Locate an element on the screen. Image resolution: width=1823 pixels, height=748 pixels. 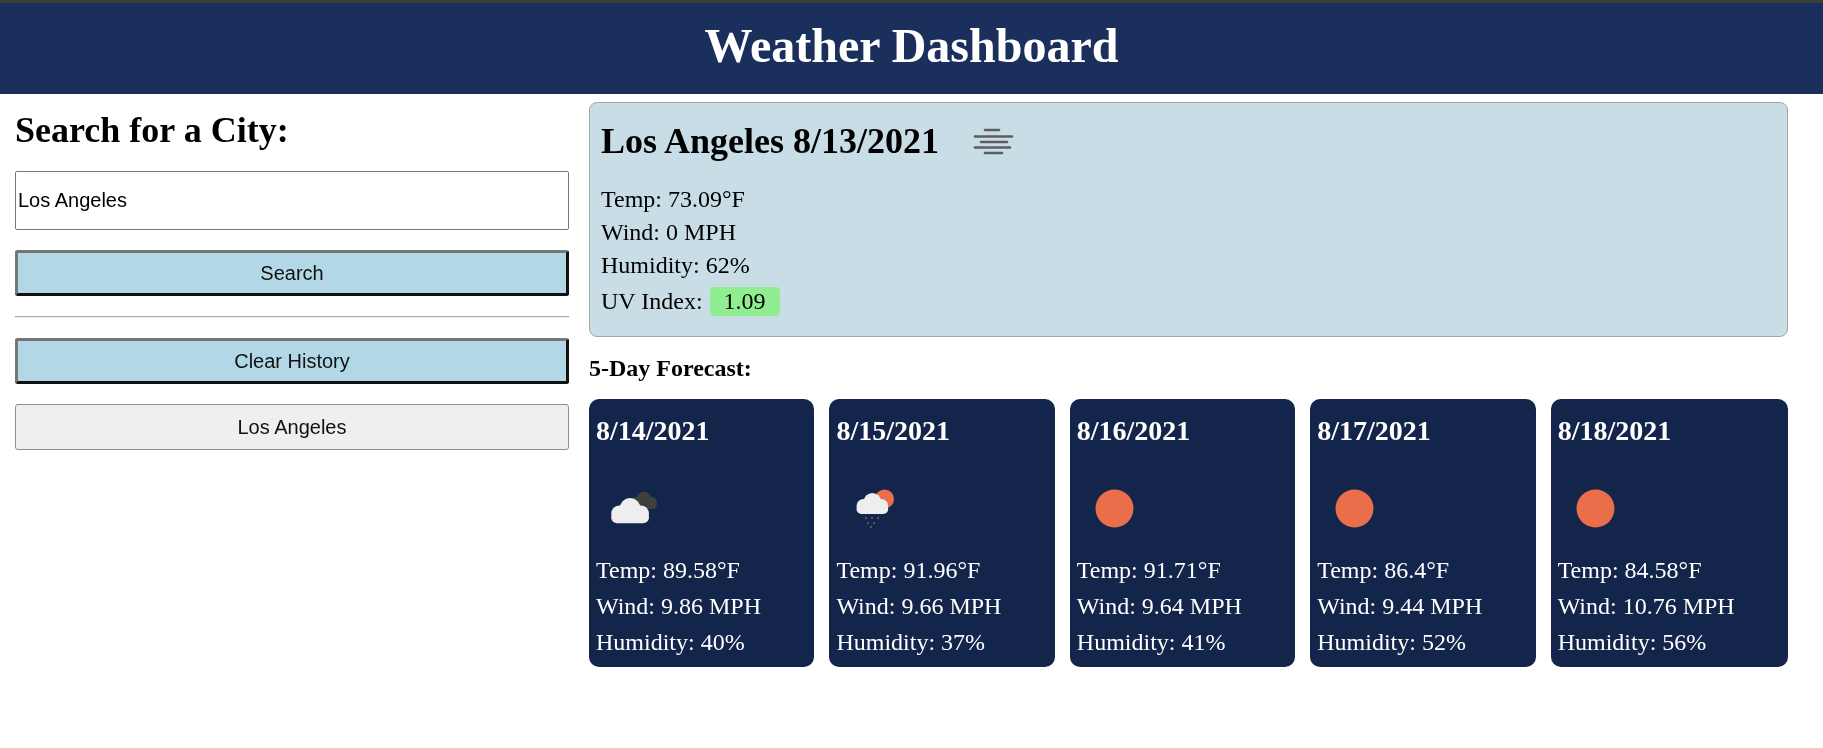
forecast-wind: Wind: 9.44 MPH is located at coordinates (1400, 606).